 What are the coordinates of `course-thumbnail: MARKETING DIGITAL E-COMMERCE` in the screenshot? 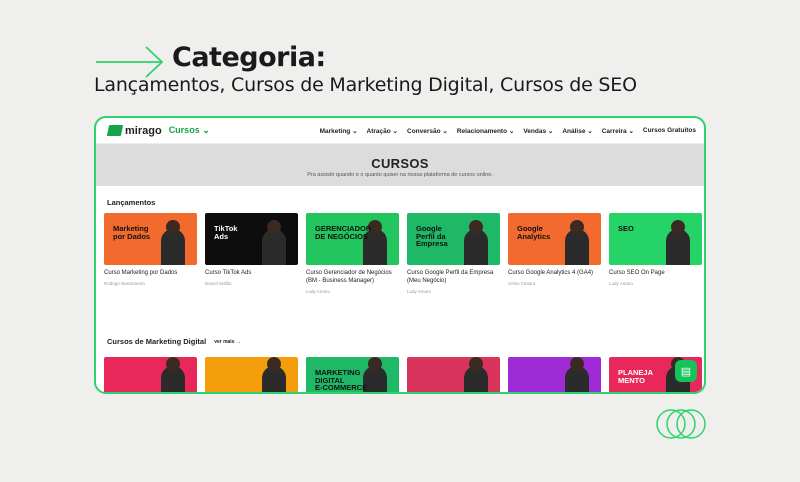 It's located at (352, 374).